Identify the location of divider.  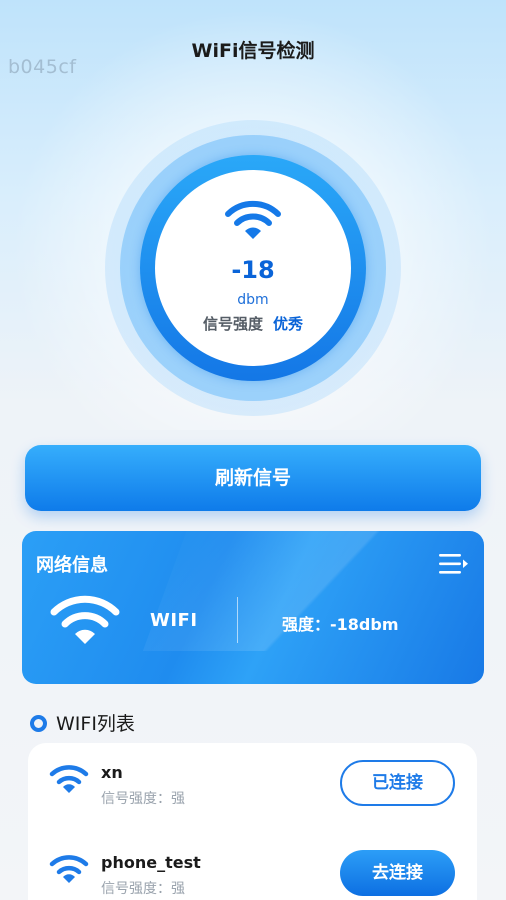
(237, 620).